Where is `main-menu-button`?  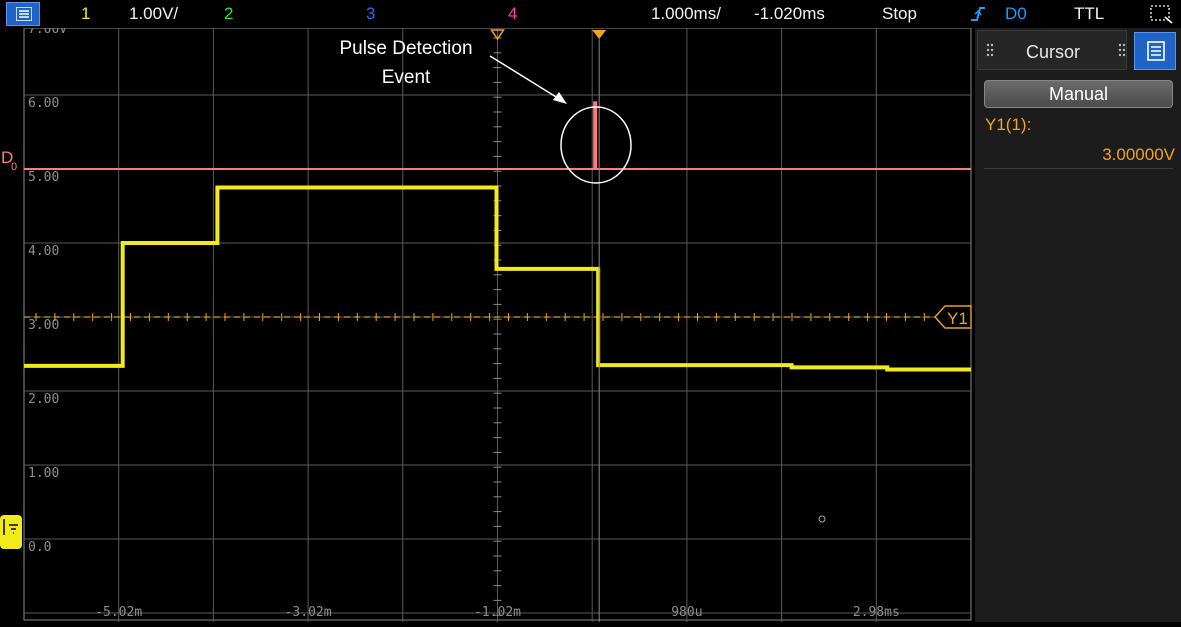 main-menu-button is located at coordinates (23, 14).